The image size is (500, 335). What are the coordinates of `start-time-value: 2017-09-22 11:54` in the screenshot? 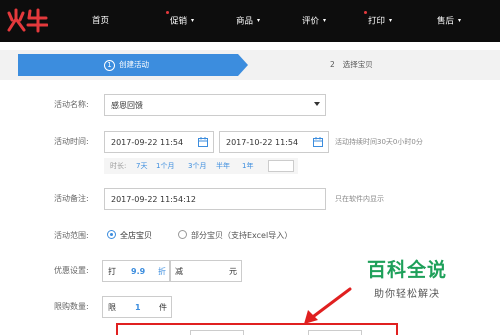 It's located at (147, 142).